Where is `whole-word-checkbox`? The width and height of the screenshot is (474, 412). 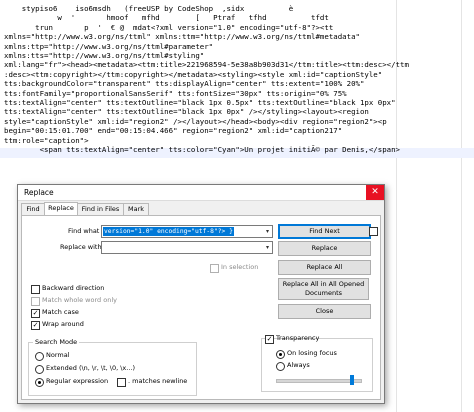 whole-word-checkbox is located at coordinates (35, 301).